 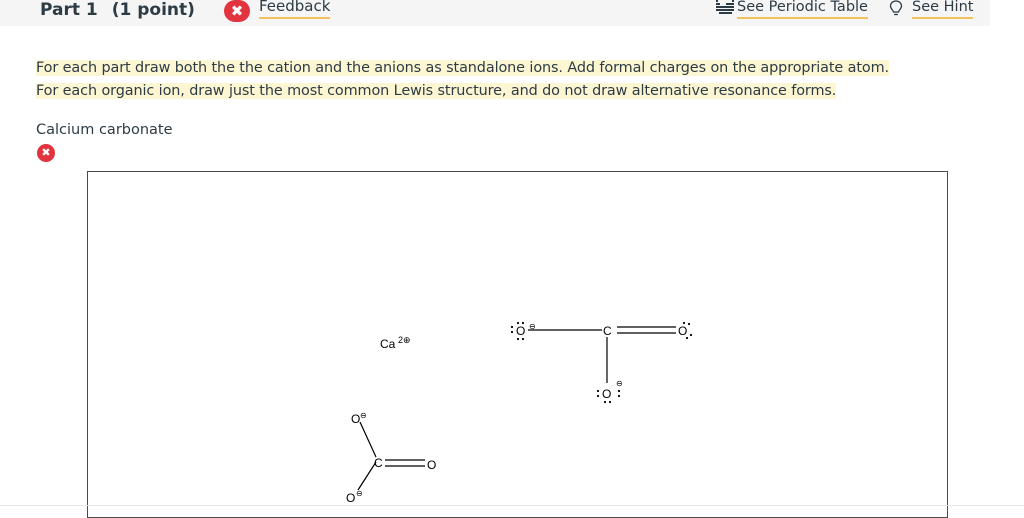 What do you see at coordinates (943, 9) in the screenshot?
I see `hint-link: See Hint` at bounding box center [943, 9].